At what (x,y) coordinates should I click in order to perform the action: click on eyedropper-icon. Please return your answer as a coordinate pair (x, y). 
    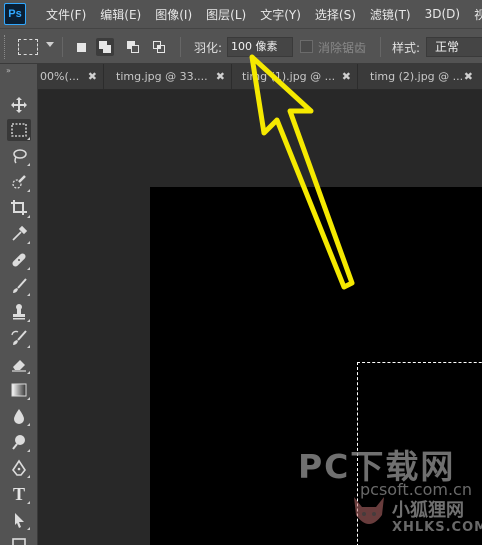
    Looking at the image, I should click on (19, 234).